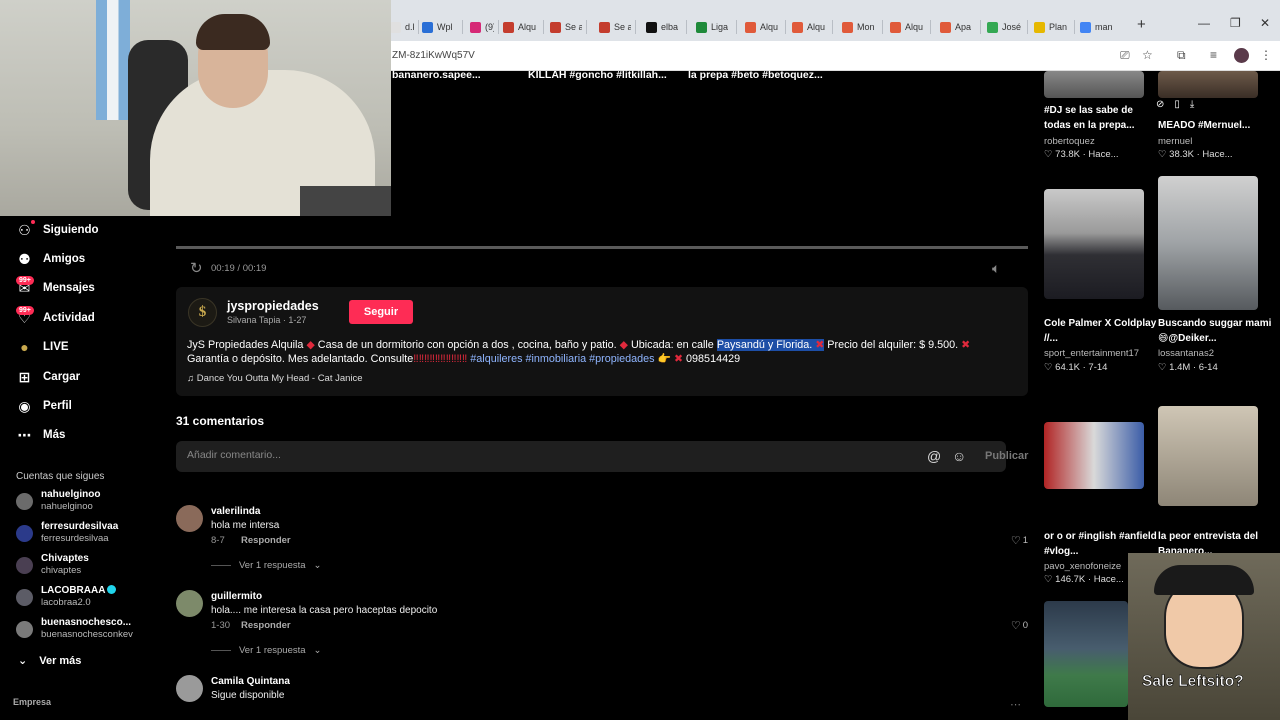 This screenshot has height=720, width=1280. What do you see at coordinates (196, 268) in the screenshot?
I see `replay-icon: ↻` at bounding box center [196, 268].